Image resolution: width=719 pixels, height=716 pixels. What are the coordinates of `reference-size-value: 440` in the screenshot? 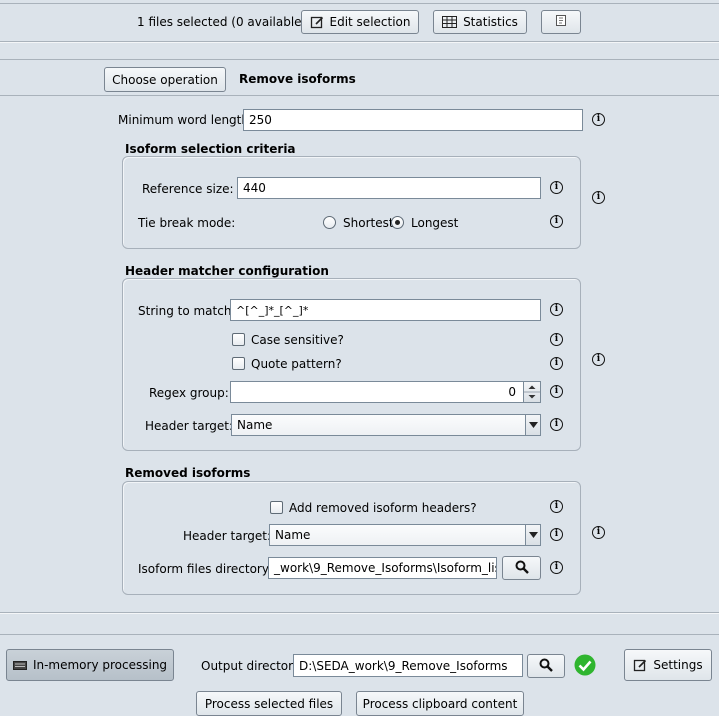 It's located at (254, 188).